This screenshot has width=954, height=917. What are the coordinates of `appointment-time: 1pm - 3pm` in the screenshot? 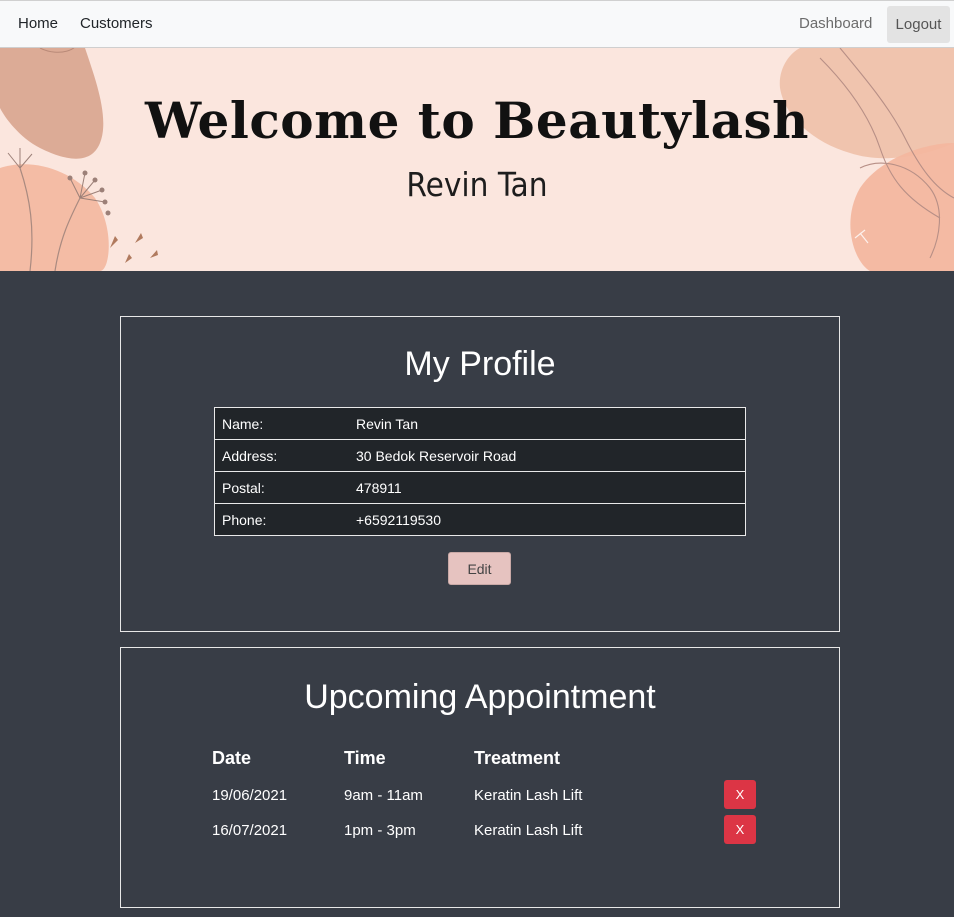 It's located at (380, 830).